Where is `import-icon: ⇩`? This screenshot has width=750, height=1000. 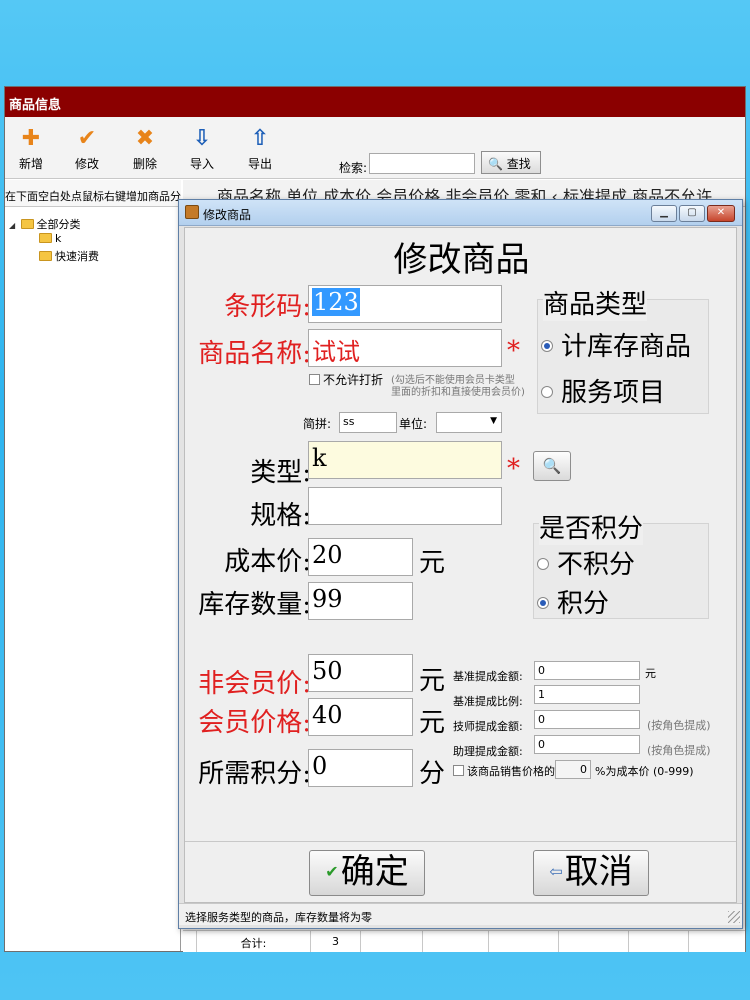
import-icon: ⇩ is located at coordinates (202, 138).